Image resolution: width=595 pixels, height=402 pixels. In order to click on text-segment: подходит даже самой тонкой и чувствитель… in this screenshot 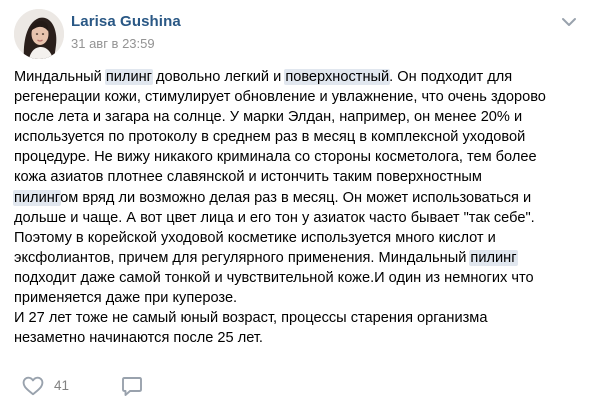, I will do `click(274, 277)`.